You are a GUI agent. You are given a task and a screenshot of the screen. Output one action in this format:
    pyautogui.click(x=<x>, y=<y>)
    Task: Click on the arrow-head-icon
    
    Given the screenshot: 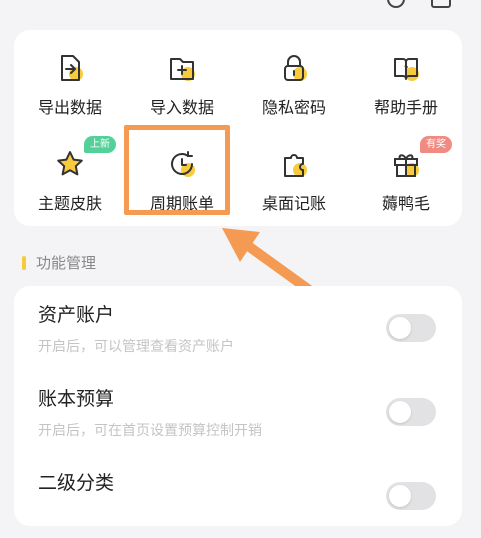 What is the action you would take?
    pyautogui.click(x=241, y=245)
    